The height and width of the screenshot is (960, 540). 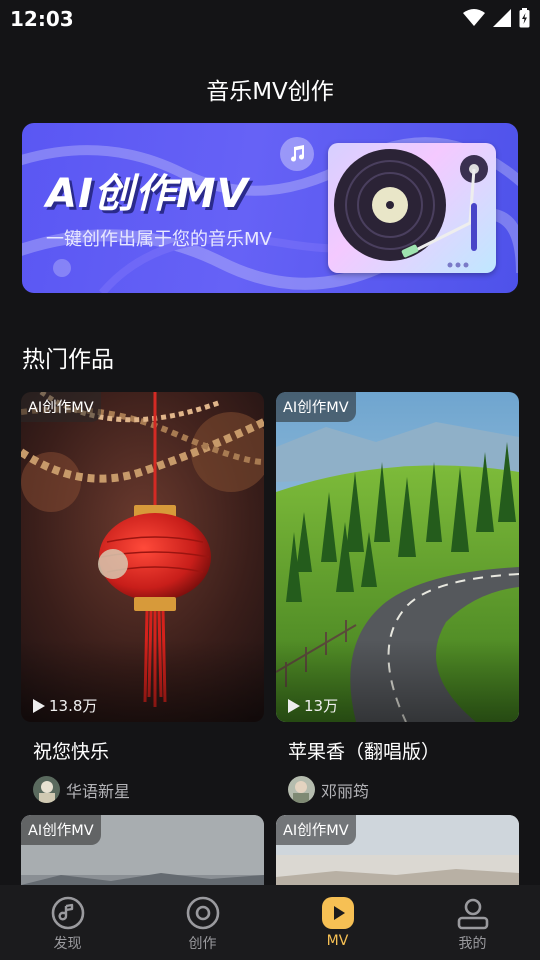 I want to click on wifi-icon, so click(x=474, y=17).